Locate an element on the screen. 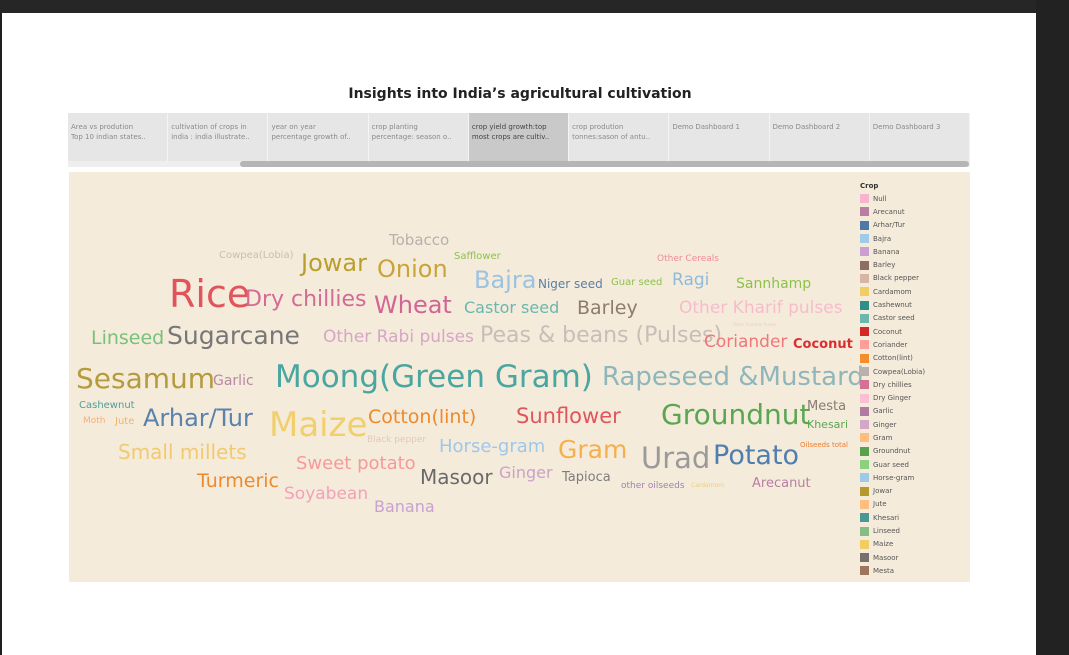 The image size is (1069, 655). legend-item: Banana is located at coordinates (914, 251).